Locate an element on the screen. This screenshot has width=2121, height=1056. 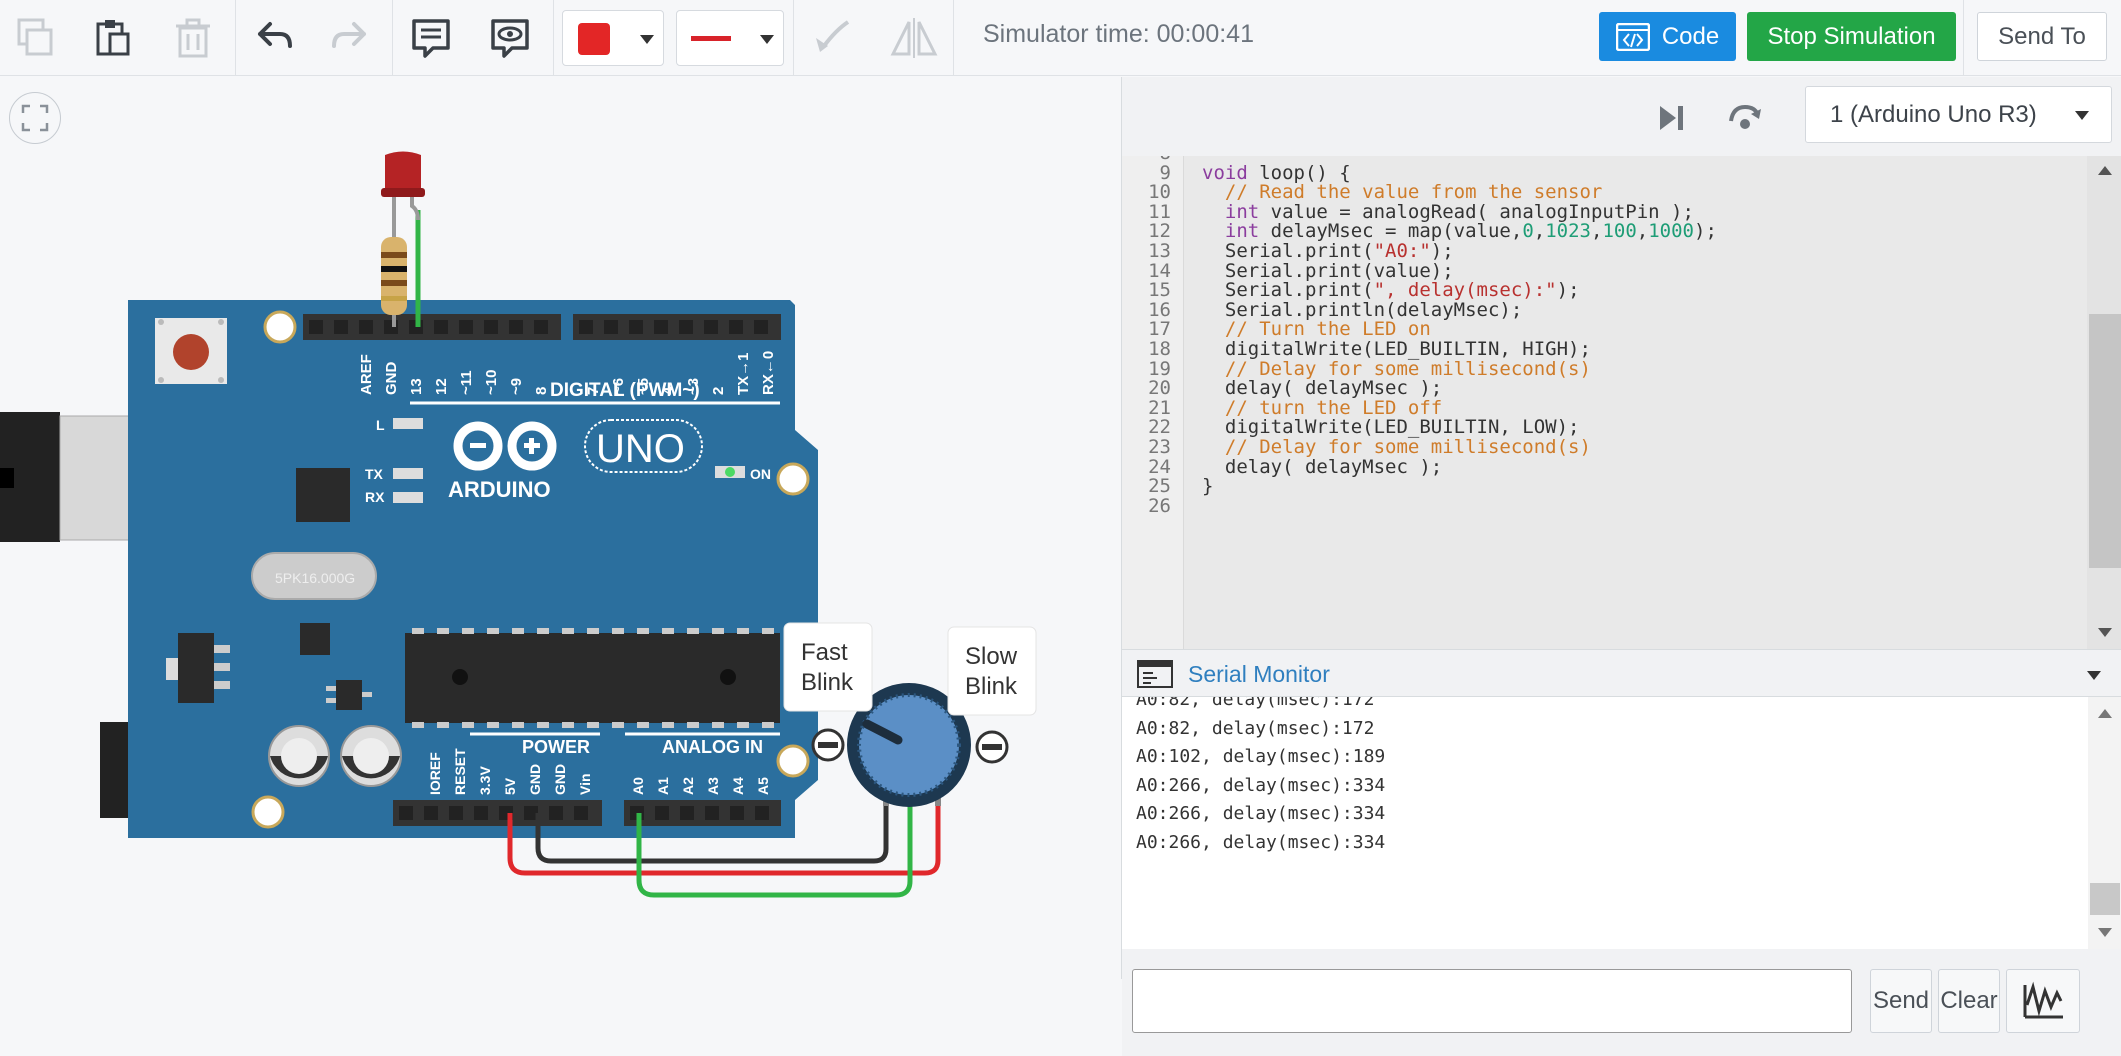
uno-text: UNO is located at coordinates (640, 449).